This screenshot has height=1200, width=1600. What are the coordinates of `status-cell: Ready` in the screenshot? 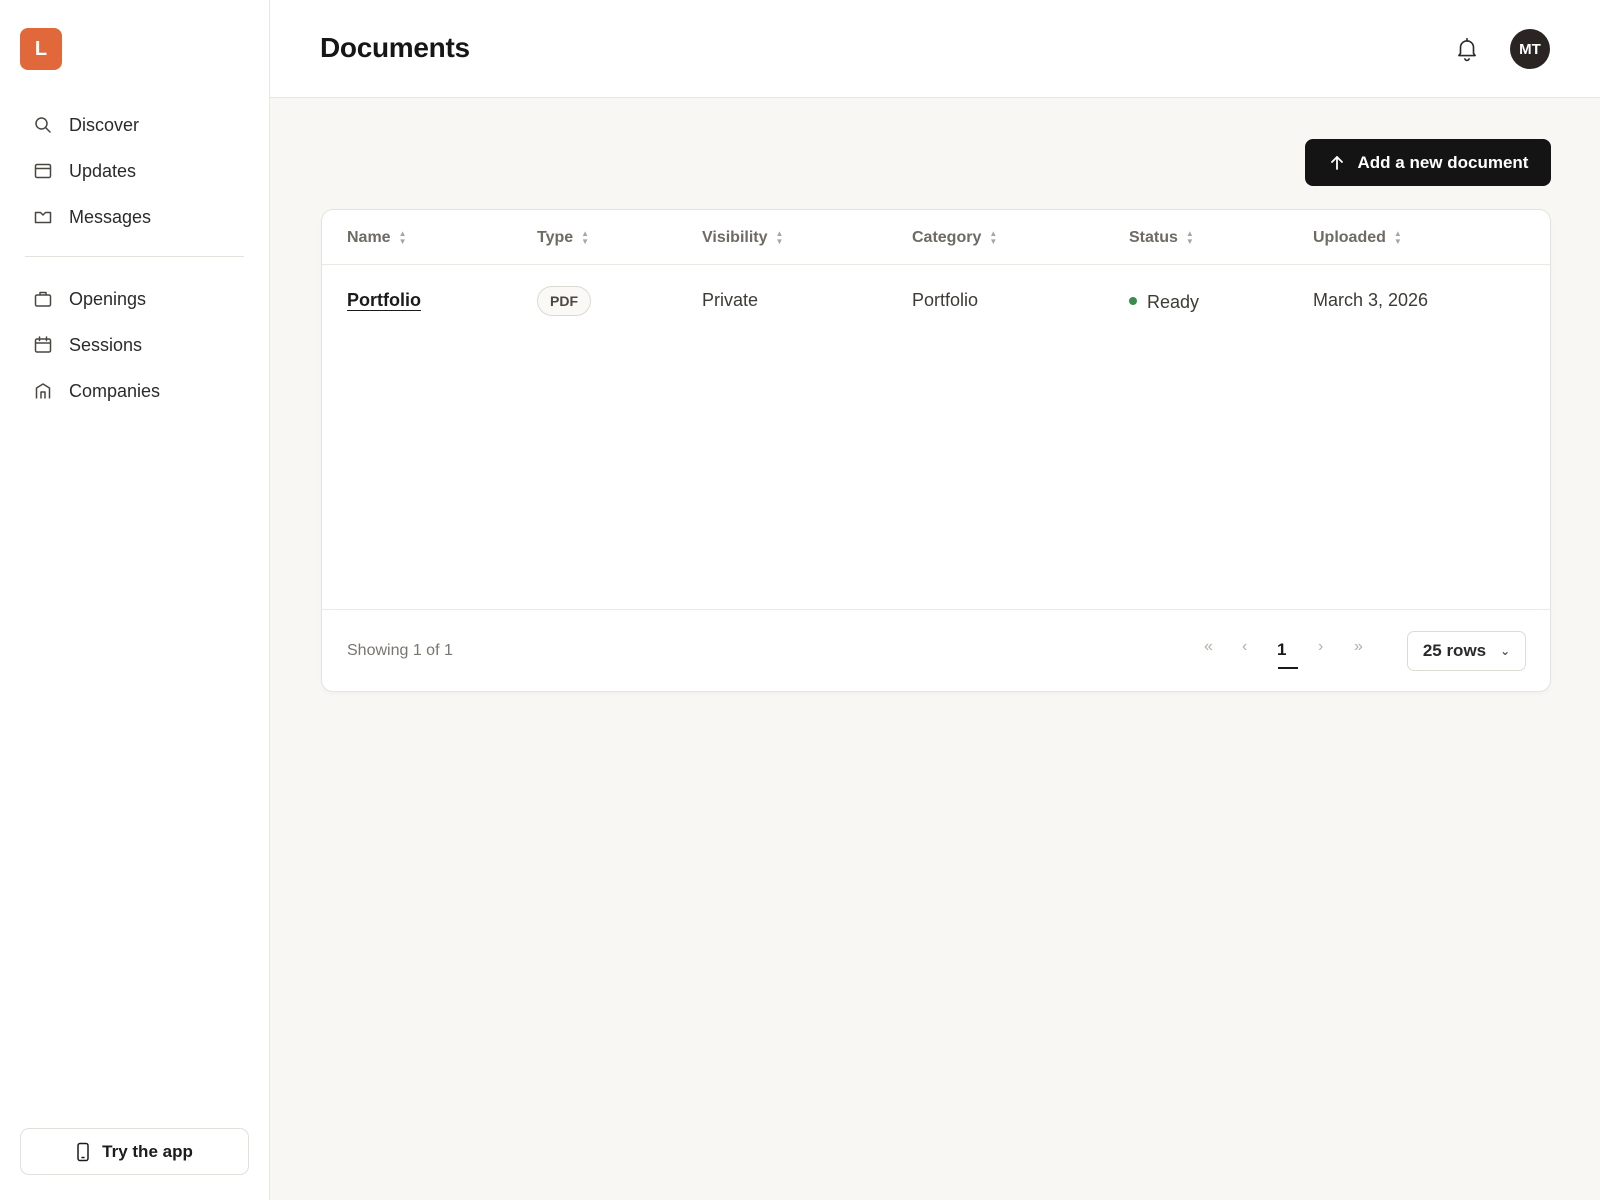 It's located at (1164, 302).